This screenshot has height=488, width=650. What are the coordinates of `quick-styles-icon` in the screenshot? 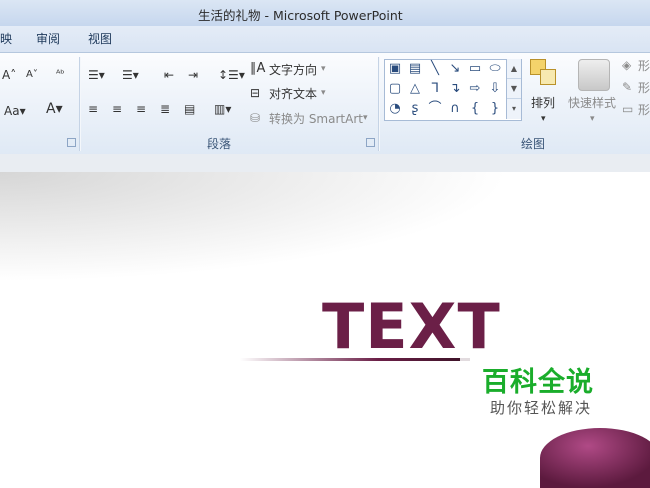 It's located at (594, 75).